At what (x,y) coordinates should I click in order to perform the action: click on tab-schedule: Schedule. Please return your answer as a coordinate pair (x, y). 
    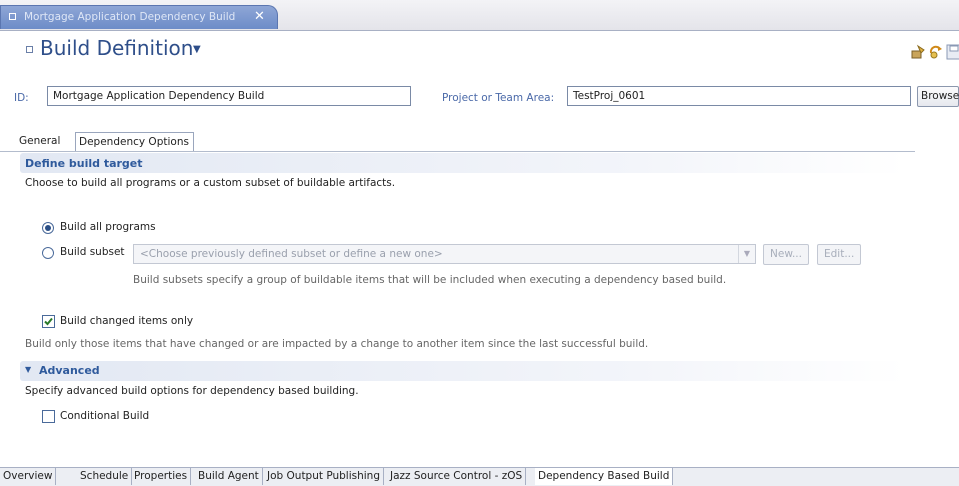
    Looking at the image, I should click on (105, 476).